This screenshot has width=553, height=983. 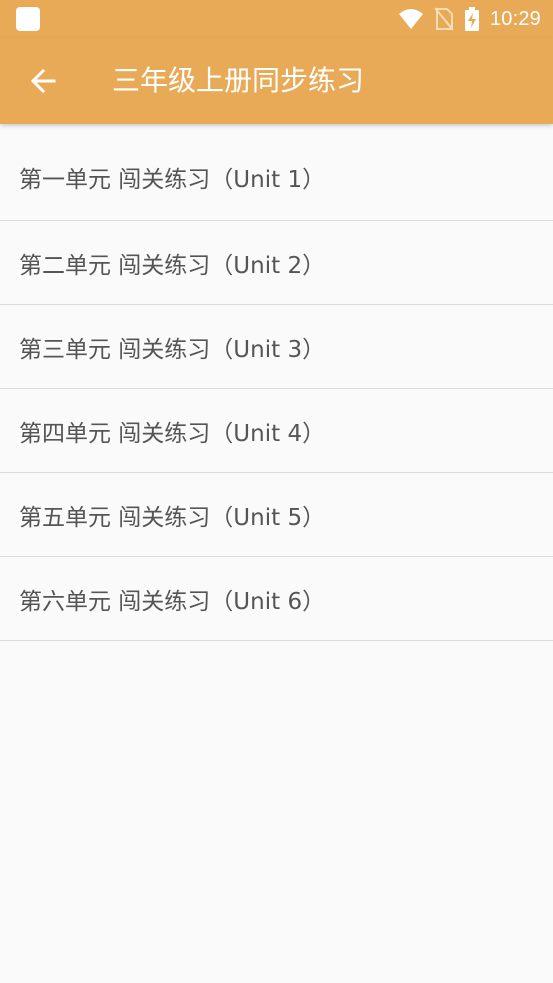 I want to click on status-time: 10:29, so click(x=515, y=18).